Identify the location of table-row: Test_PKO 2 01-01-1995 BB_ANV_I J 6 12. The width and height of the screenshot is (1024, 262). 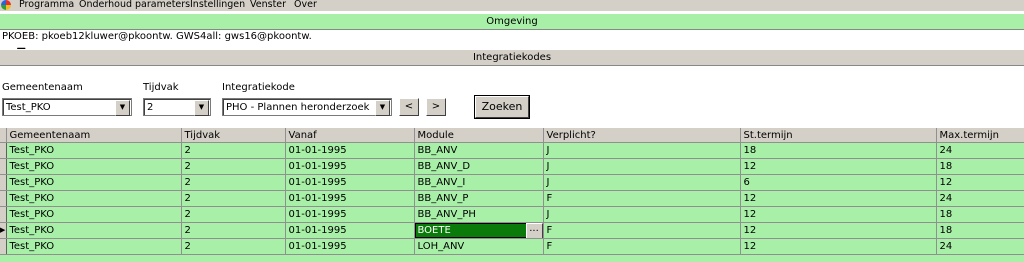
(512, 182).